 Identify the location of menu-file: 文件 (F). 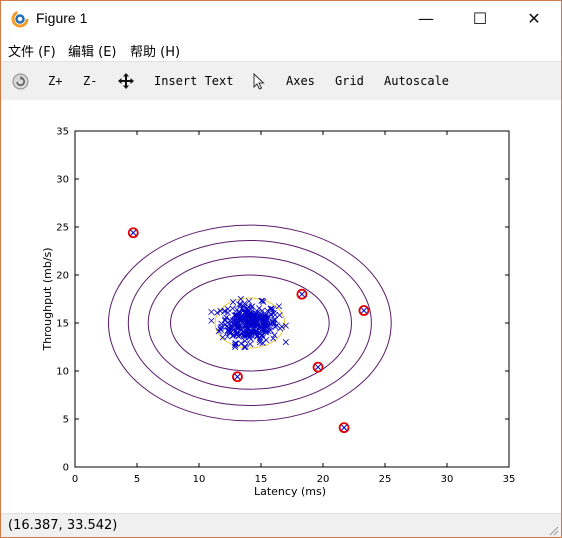
(32, 50).